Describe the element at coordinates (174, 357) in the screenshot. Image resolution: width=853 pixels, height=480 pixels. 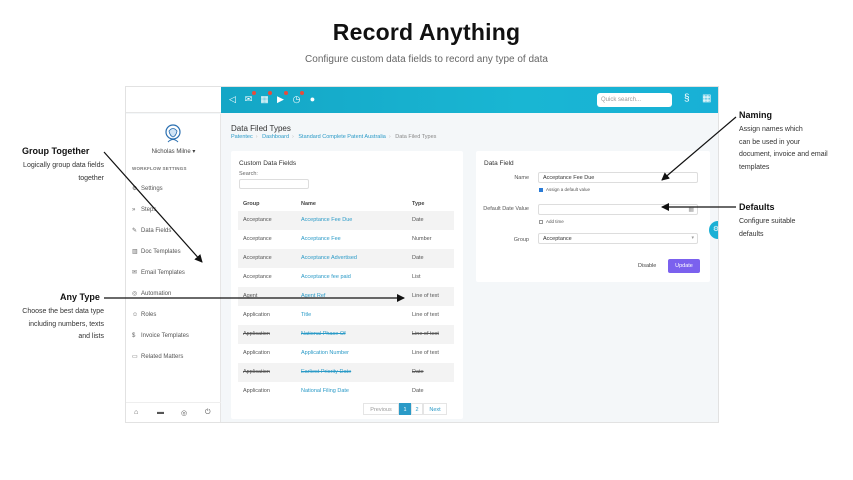
I see `sidebar-item-related-matters: ▭ Related Matters` at that location.